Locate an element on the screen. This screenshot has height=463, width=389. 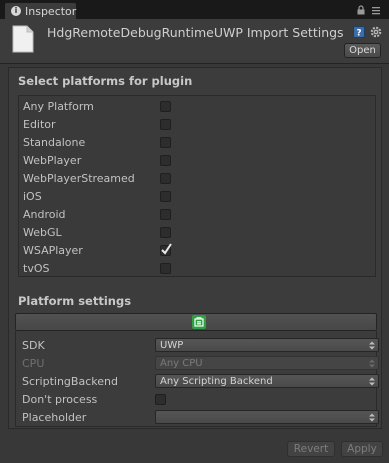
windows-logo-icon is located at coordinates (199, 322).